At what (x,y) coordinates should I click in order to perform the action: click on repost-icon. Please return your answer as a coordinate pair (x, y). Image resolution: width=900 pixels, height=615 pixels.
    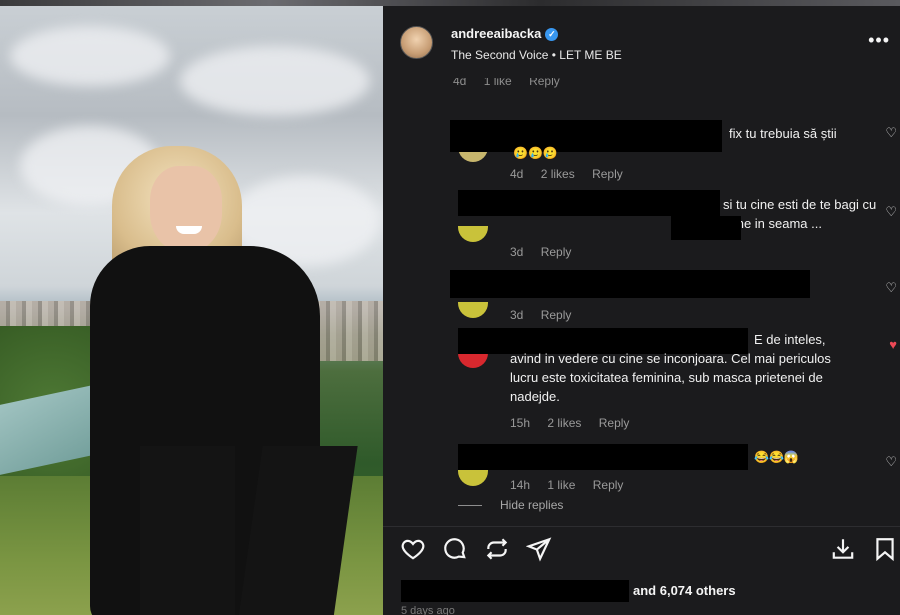
    Looking at the image, I should click on (498, 550).